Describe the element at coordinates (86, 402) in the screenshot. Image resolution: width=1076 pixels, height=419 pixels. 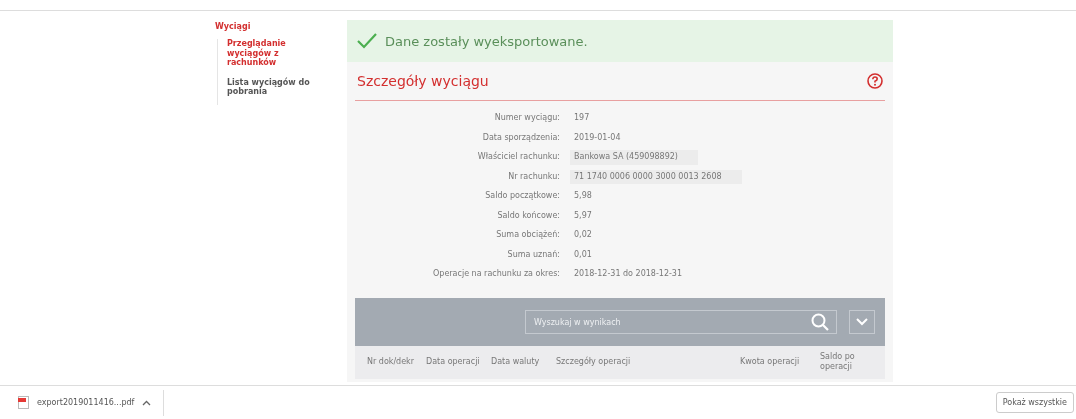
I see `file-name: export2019011416...pdf` at that location.